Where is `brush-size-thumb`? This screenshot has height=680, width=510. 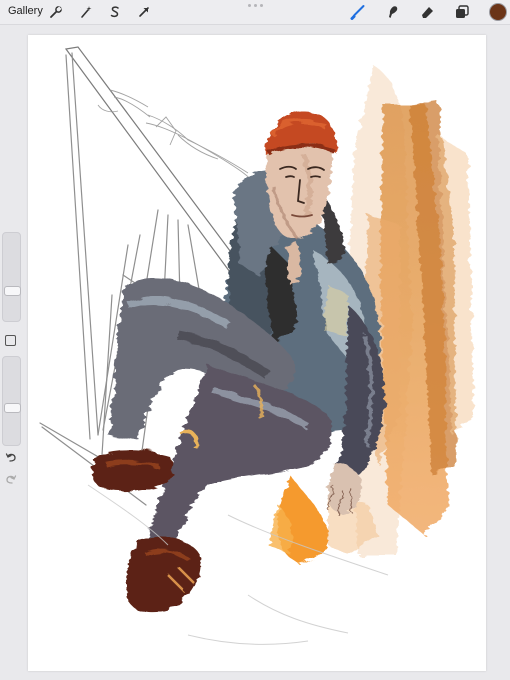 brush-size-thumb is located at coordinates (12, 291).